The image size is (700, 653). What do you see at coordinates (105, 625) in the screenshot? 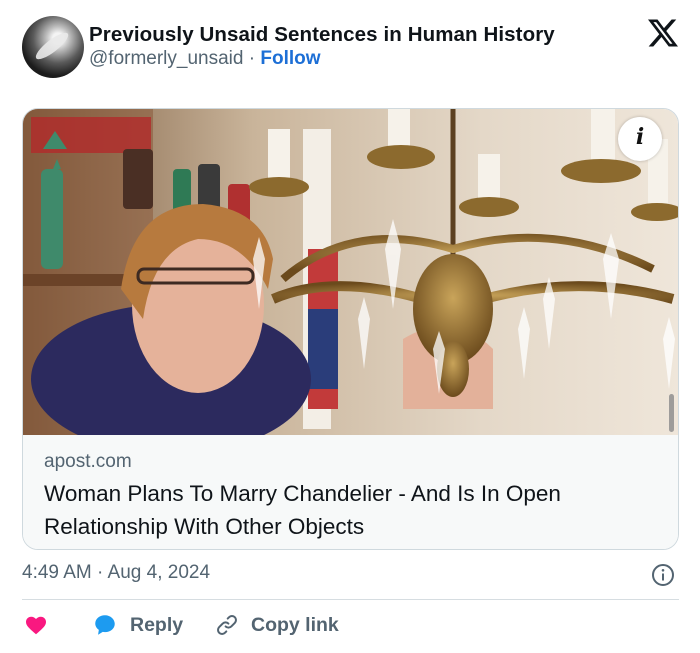
I see `speech-bubble-icon` at bounding box center [105, 625].